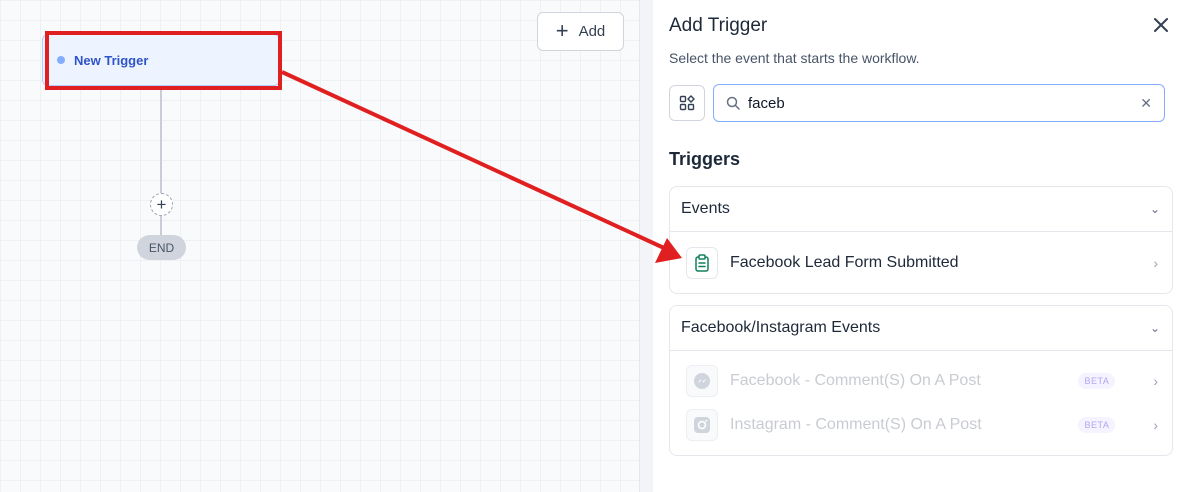  What do you see at coordinates (592, 31) in the screenshot?
I see `add-button-label: Add` at bounding box center [592, 31].